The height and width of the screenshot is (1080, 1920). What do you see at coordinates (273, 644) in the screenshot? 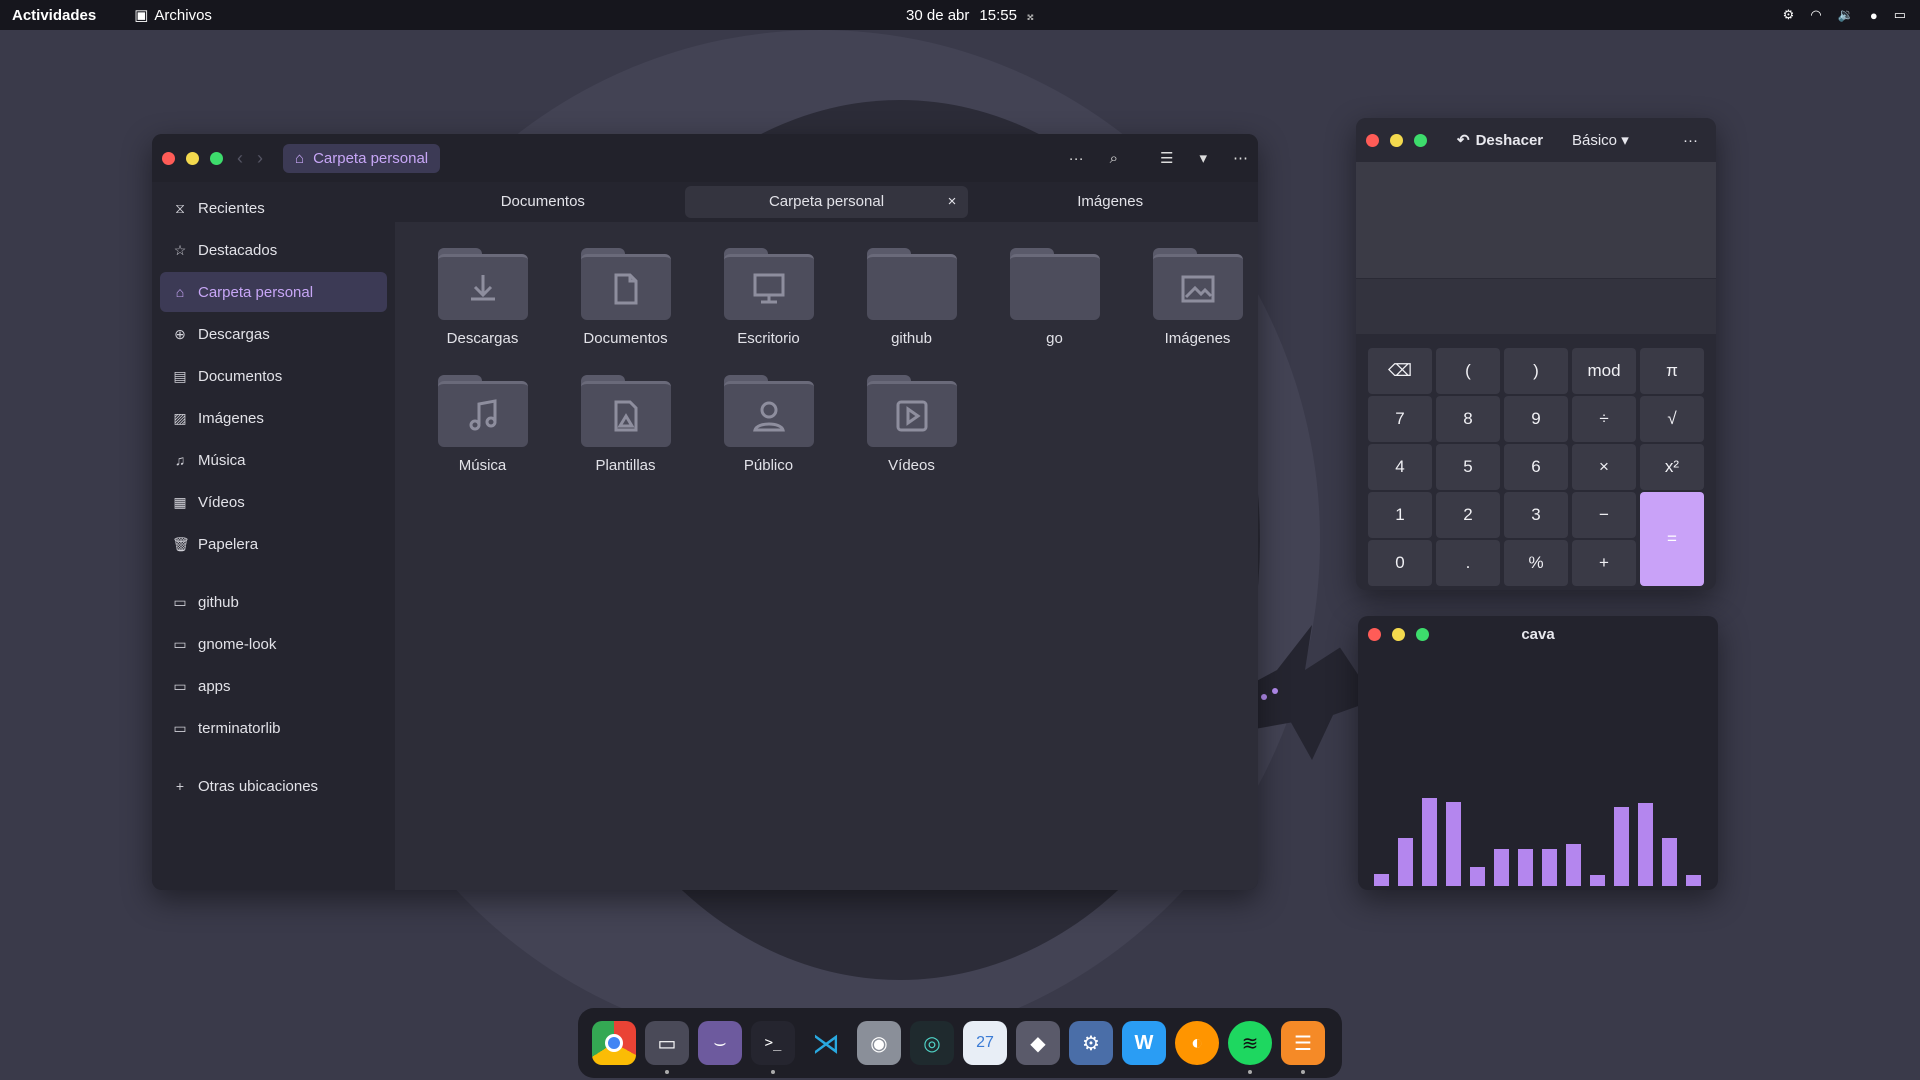
I see `bookmark-gnome-look: ▭ gnome-look` at bounding box center [273, 644].